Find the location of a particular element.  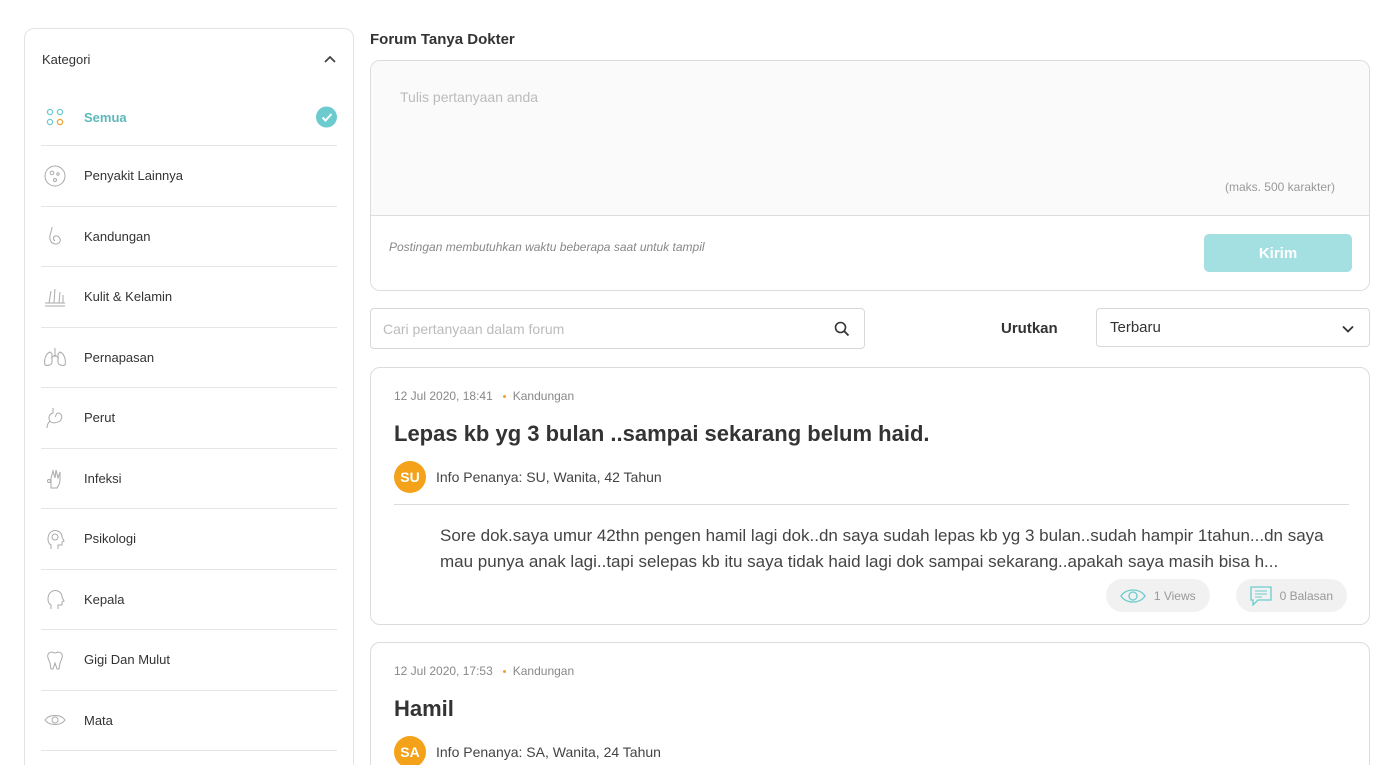

brain-head-icon is located at coordinates (55, 539).